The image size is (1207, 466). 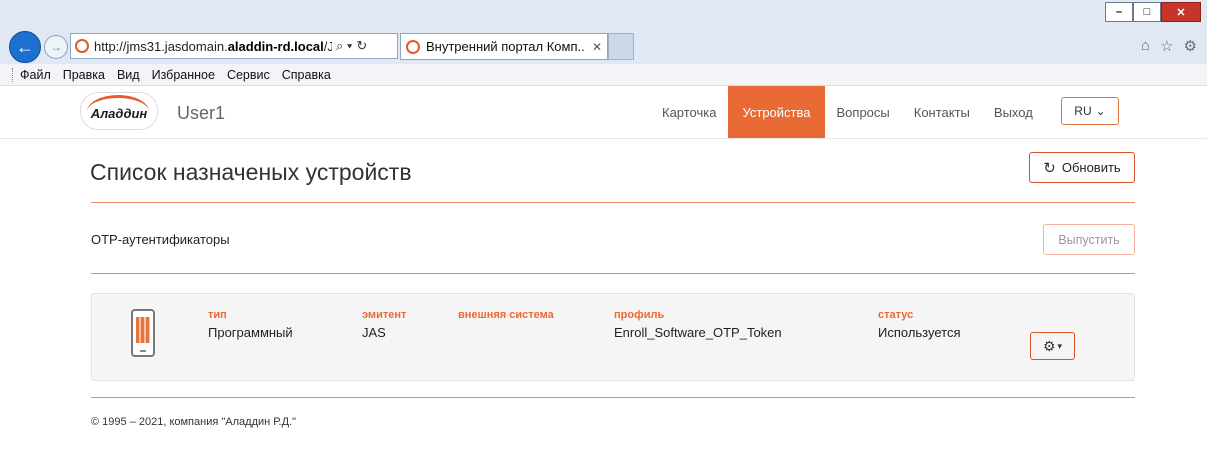 I want to click on menu-help: Справка, so click(x=306, y=75).